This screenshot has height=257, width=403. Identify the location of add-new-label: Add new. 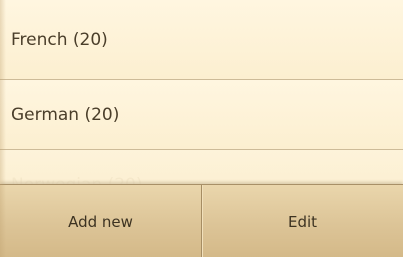
(100, 221).